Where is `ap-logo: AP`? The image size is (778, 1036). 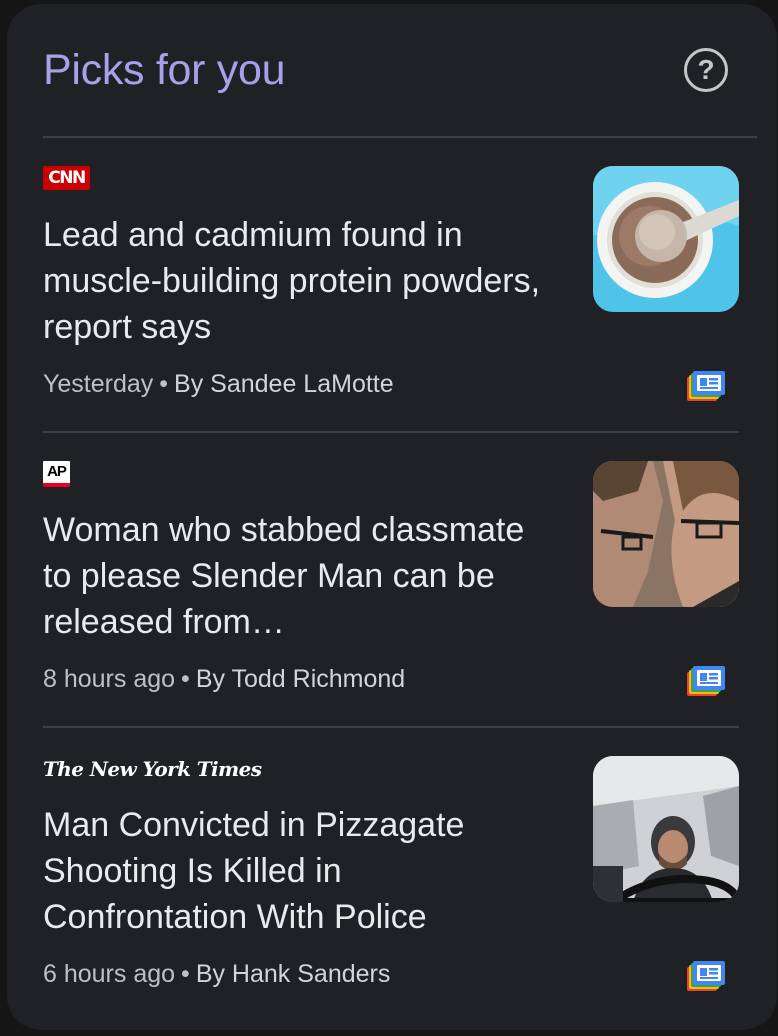
ap-logo: AP is located at coordinates (56, 474).